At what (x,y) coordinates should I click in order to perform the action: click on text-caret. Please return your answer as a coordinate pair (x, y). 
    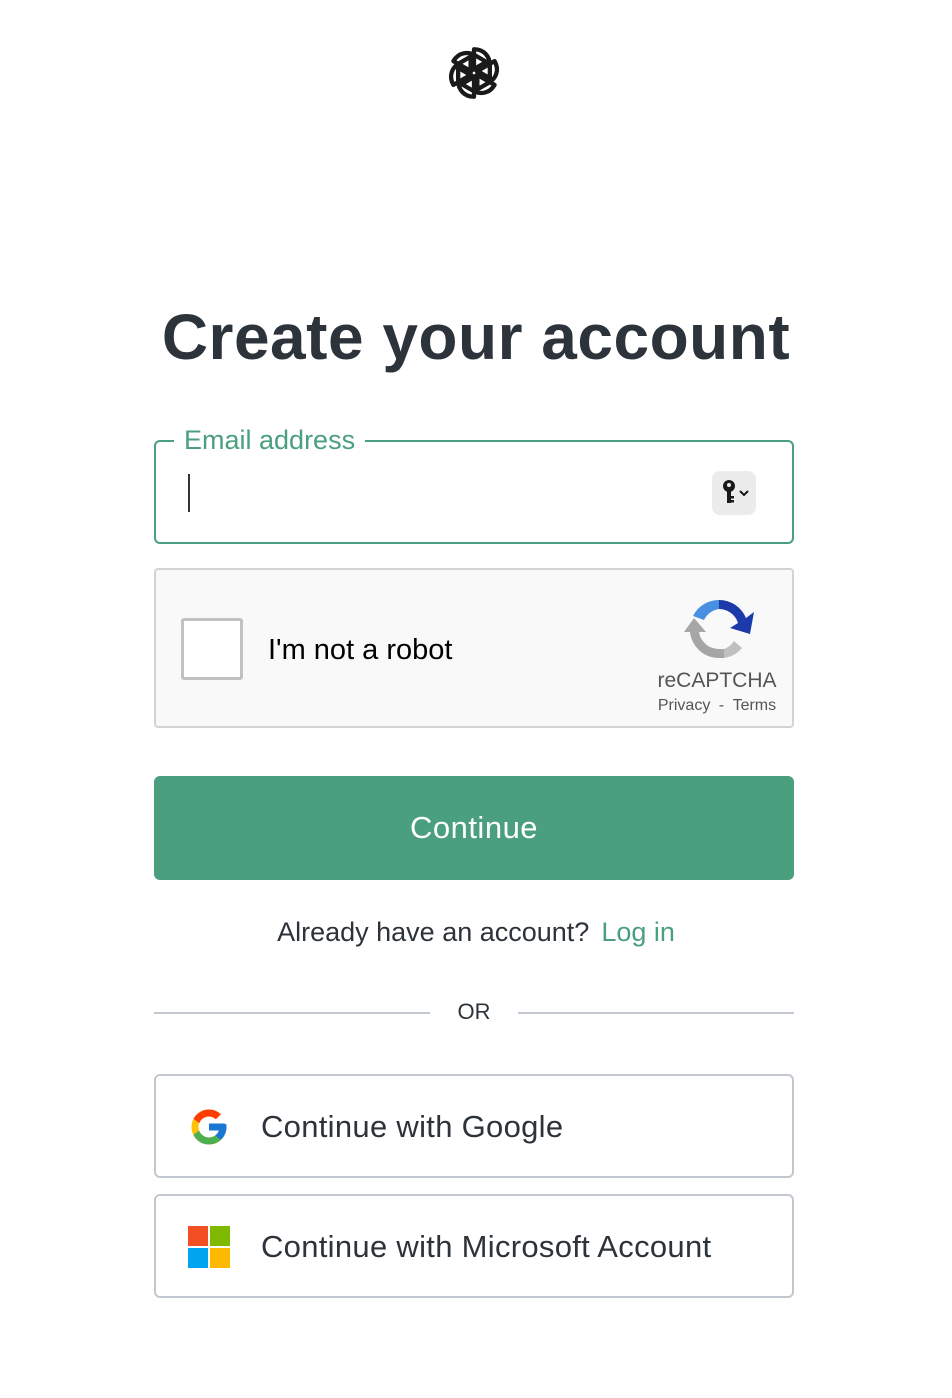
    Looking at the image, I should click on (189, 493).